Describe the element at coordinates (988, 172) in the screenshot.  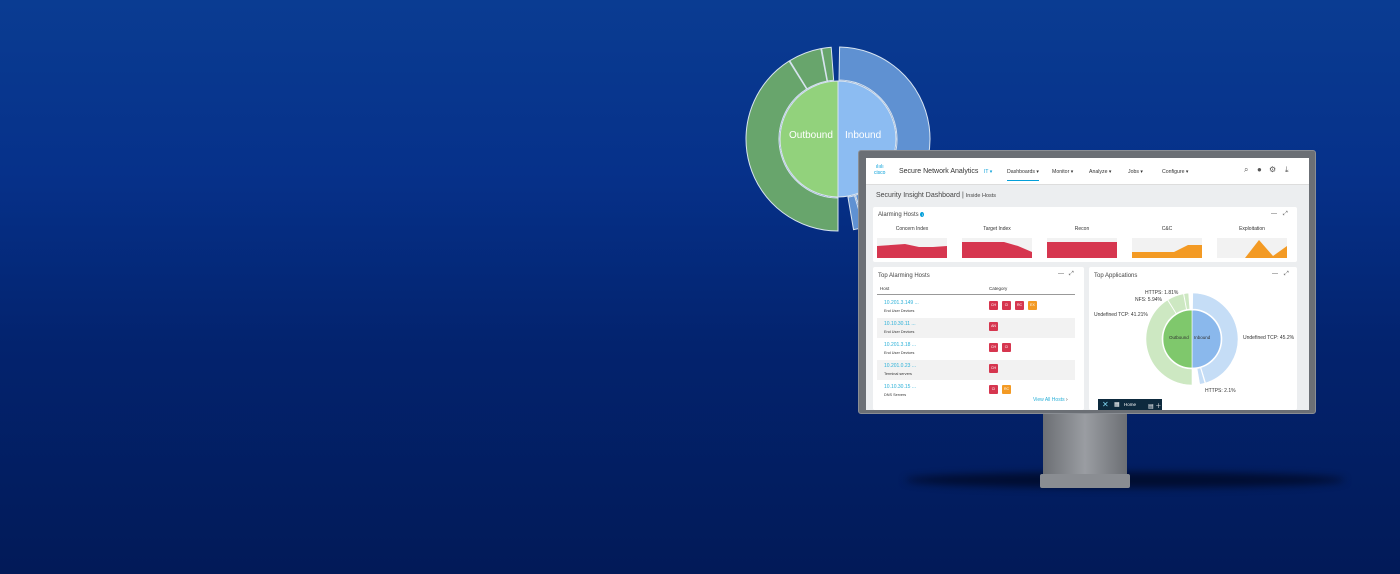
I see `domain-selector: IT ▾` at that location.